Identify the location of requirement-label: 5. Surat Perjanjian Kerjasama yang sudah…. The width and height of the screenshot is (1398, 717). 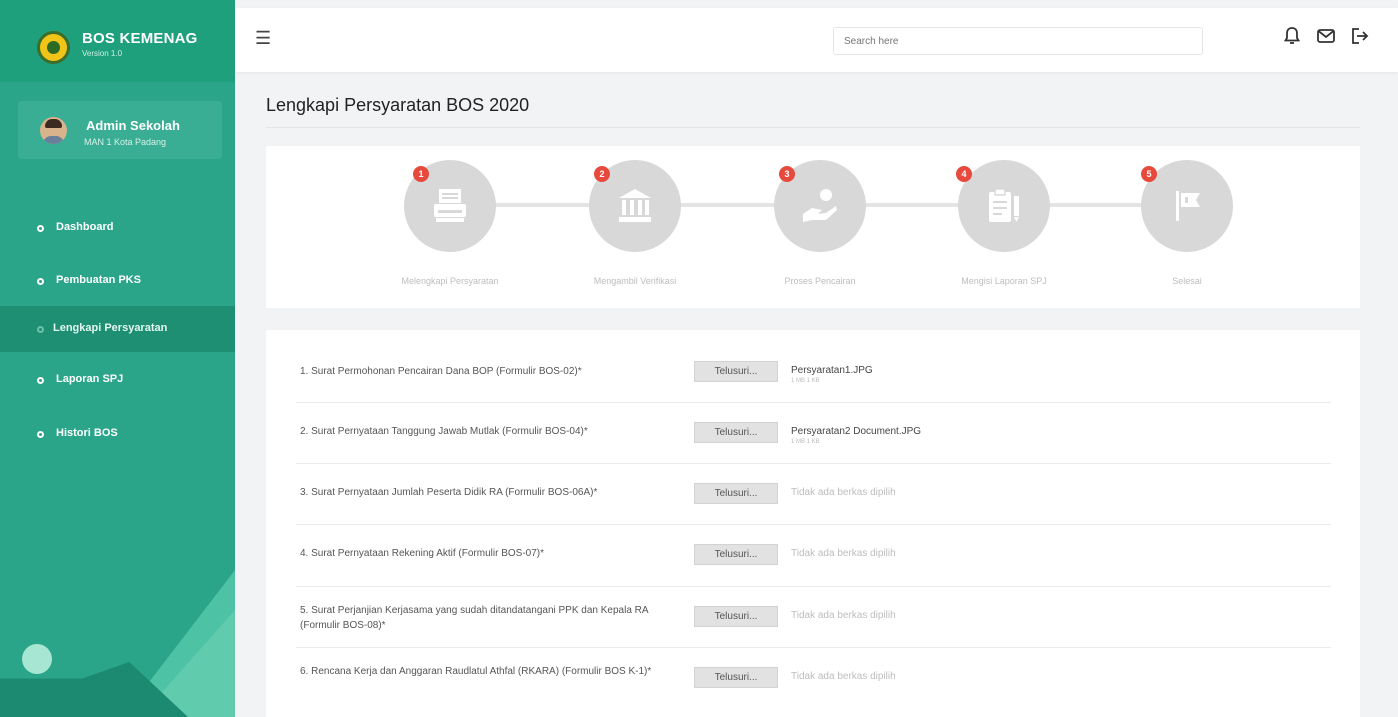
(474, 618).